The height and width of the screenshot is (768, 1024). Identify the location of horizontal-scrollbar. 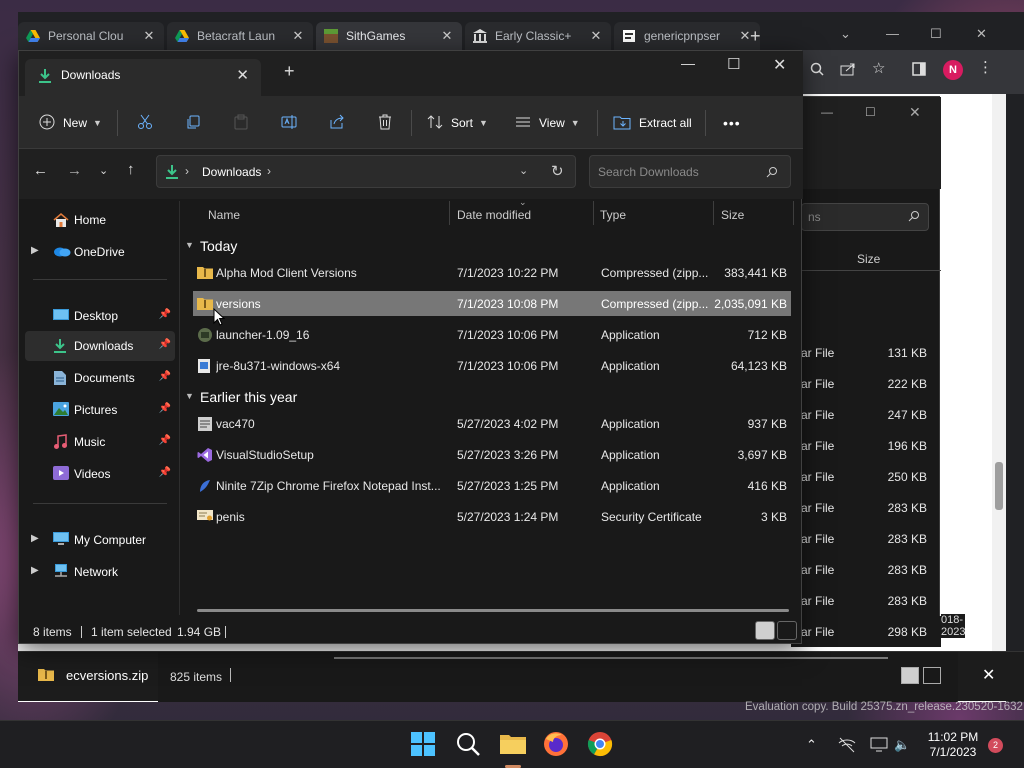
(493, 610).